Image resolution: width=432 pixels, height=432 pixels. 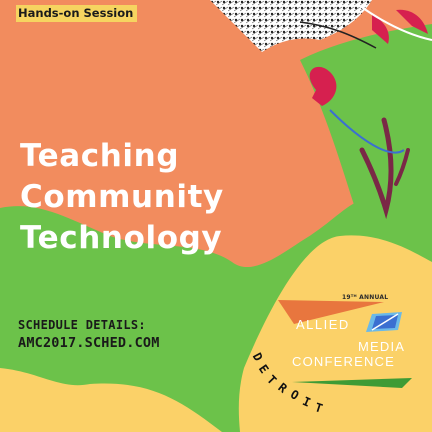 I want to click on schedule-url: AMC2017.SCHED.COM, so click(x=89, y=343).